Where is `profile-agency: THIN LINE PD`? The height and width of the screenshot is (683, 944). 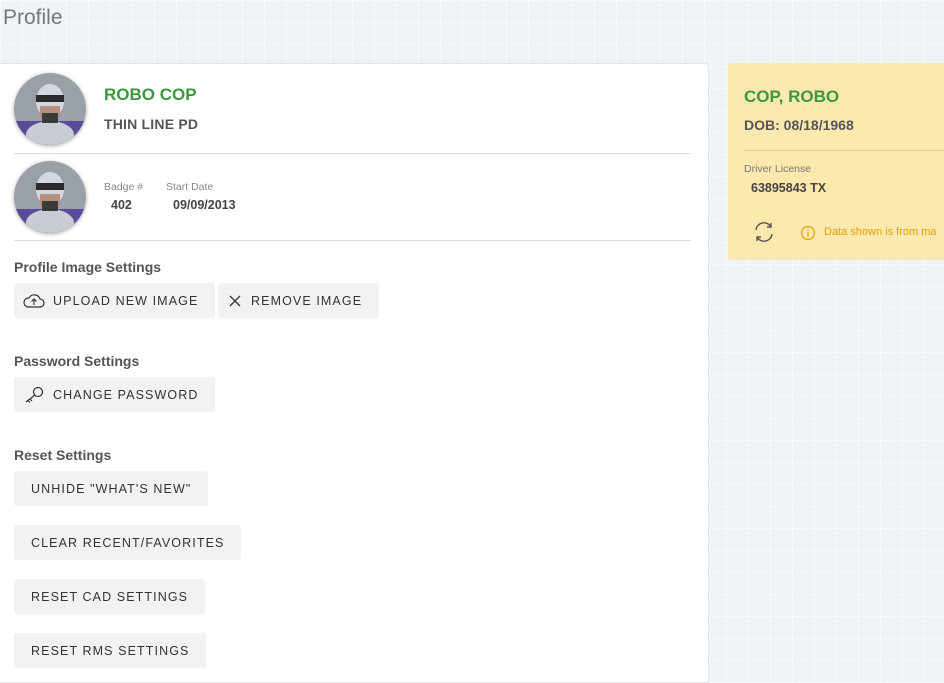
profile-agency: THIN LINE PD is located at coordinates (151, 124).